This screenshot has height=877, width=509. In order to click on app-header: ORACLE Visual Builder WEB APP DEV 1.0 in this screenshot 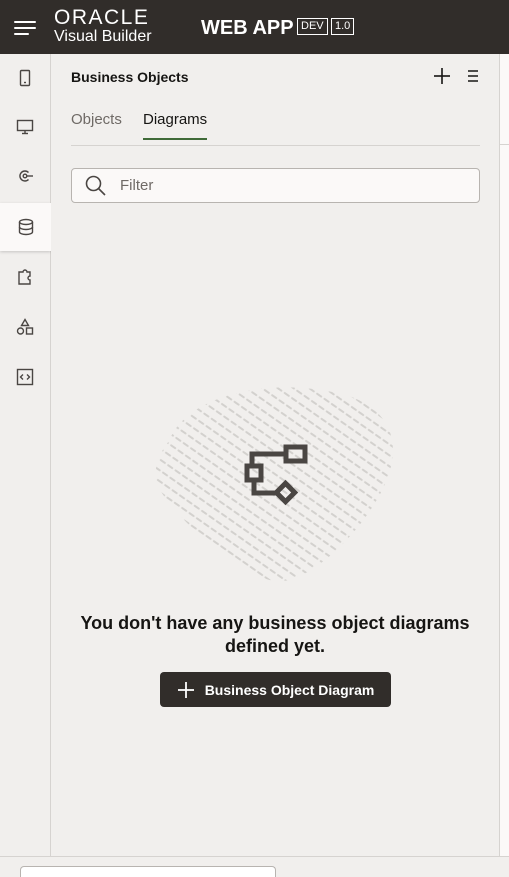, I will do `click(254, 27)`.